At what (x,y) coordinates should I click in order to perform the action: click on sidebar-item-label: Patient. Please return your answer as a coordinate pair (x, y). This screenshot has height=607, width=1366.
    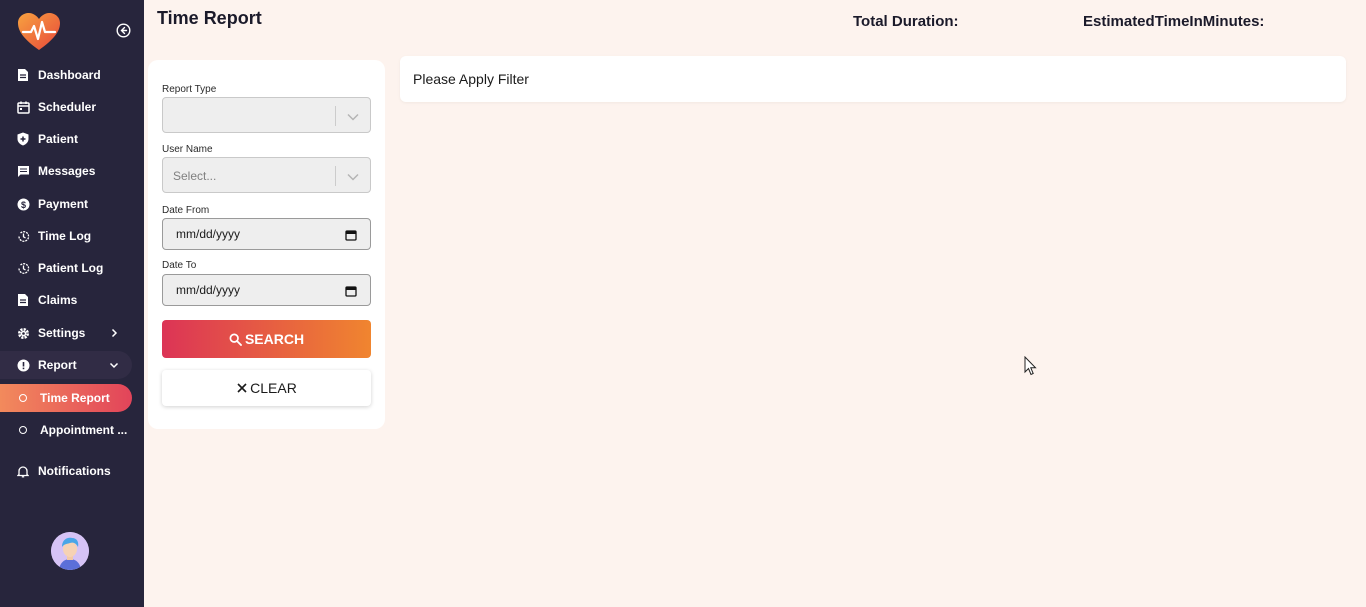
    Looking at the image, I should click on (58, 139).